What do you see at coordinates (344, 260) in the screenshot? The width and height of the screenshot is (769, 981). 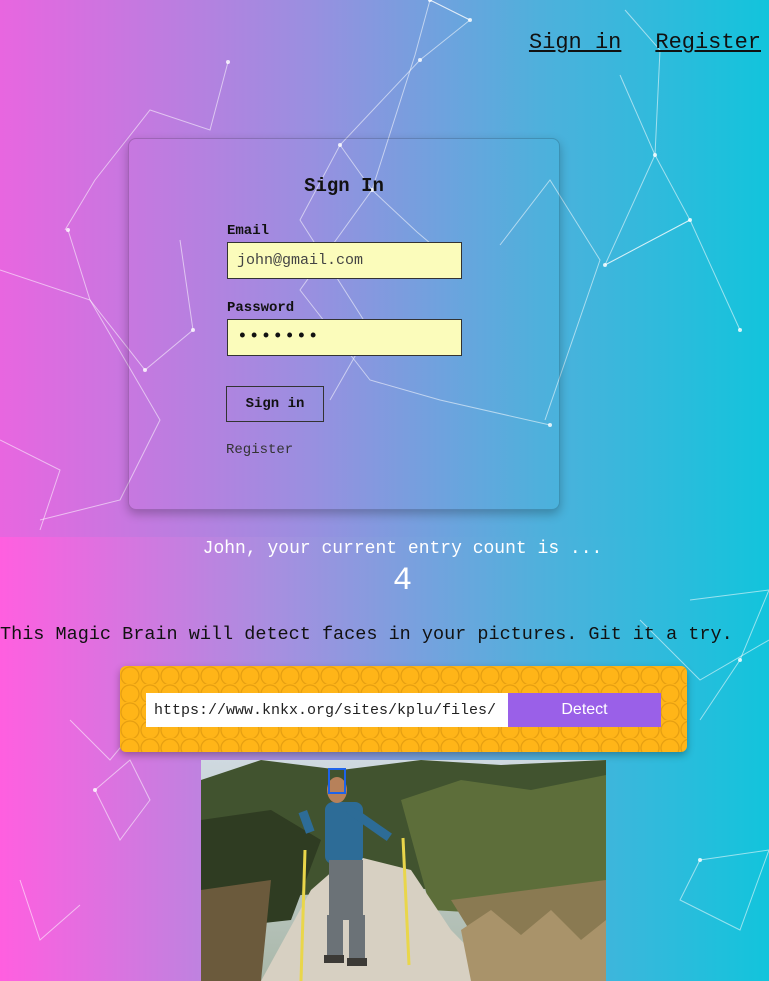 I see `email-field` at bounding box center [344, 260].